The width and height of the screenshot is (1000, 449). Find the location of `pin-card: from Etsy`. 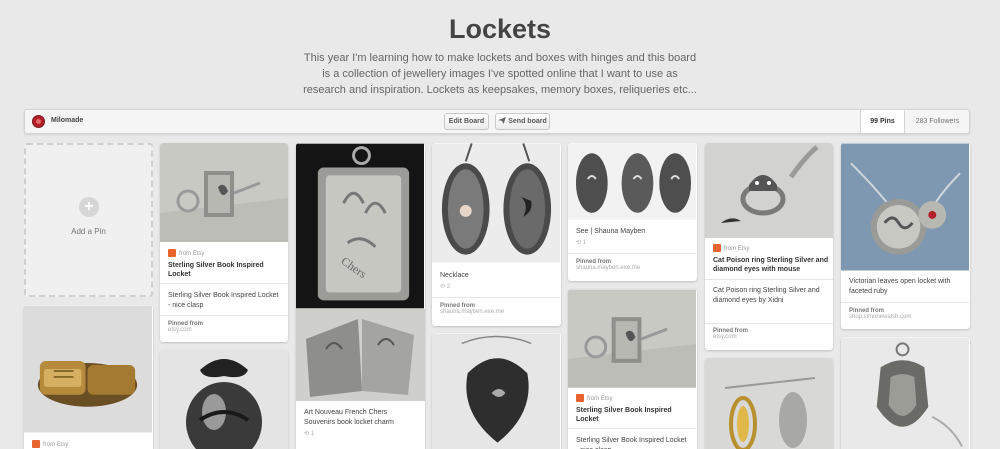

pin-card: from Etsy is located at coordinates (88, 377).